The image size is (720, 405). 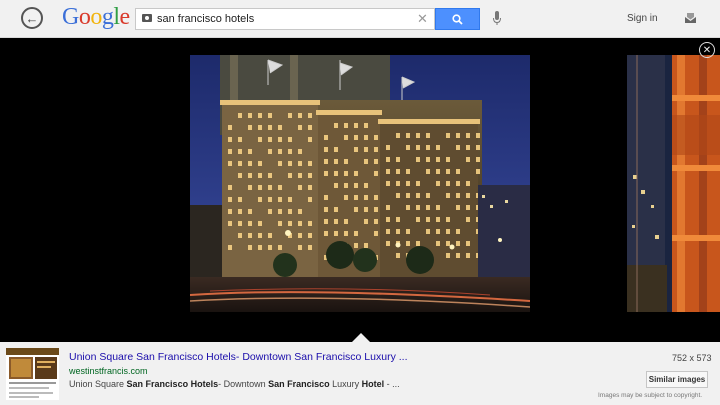 What do you see at coordinates (32, 18) in the screenshot?
I see `back-arrow-icon: ←` at bounding box center [32, 18].